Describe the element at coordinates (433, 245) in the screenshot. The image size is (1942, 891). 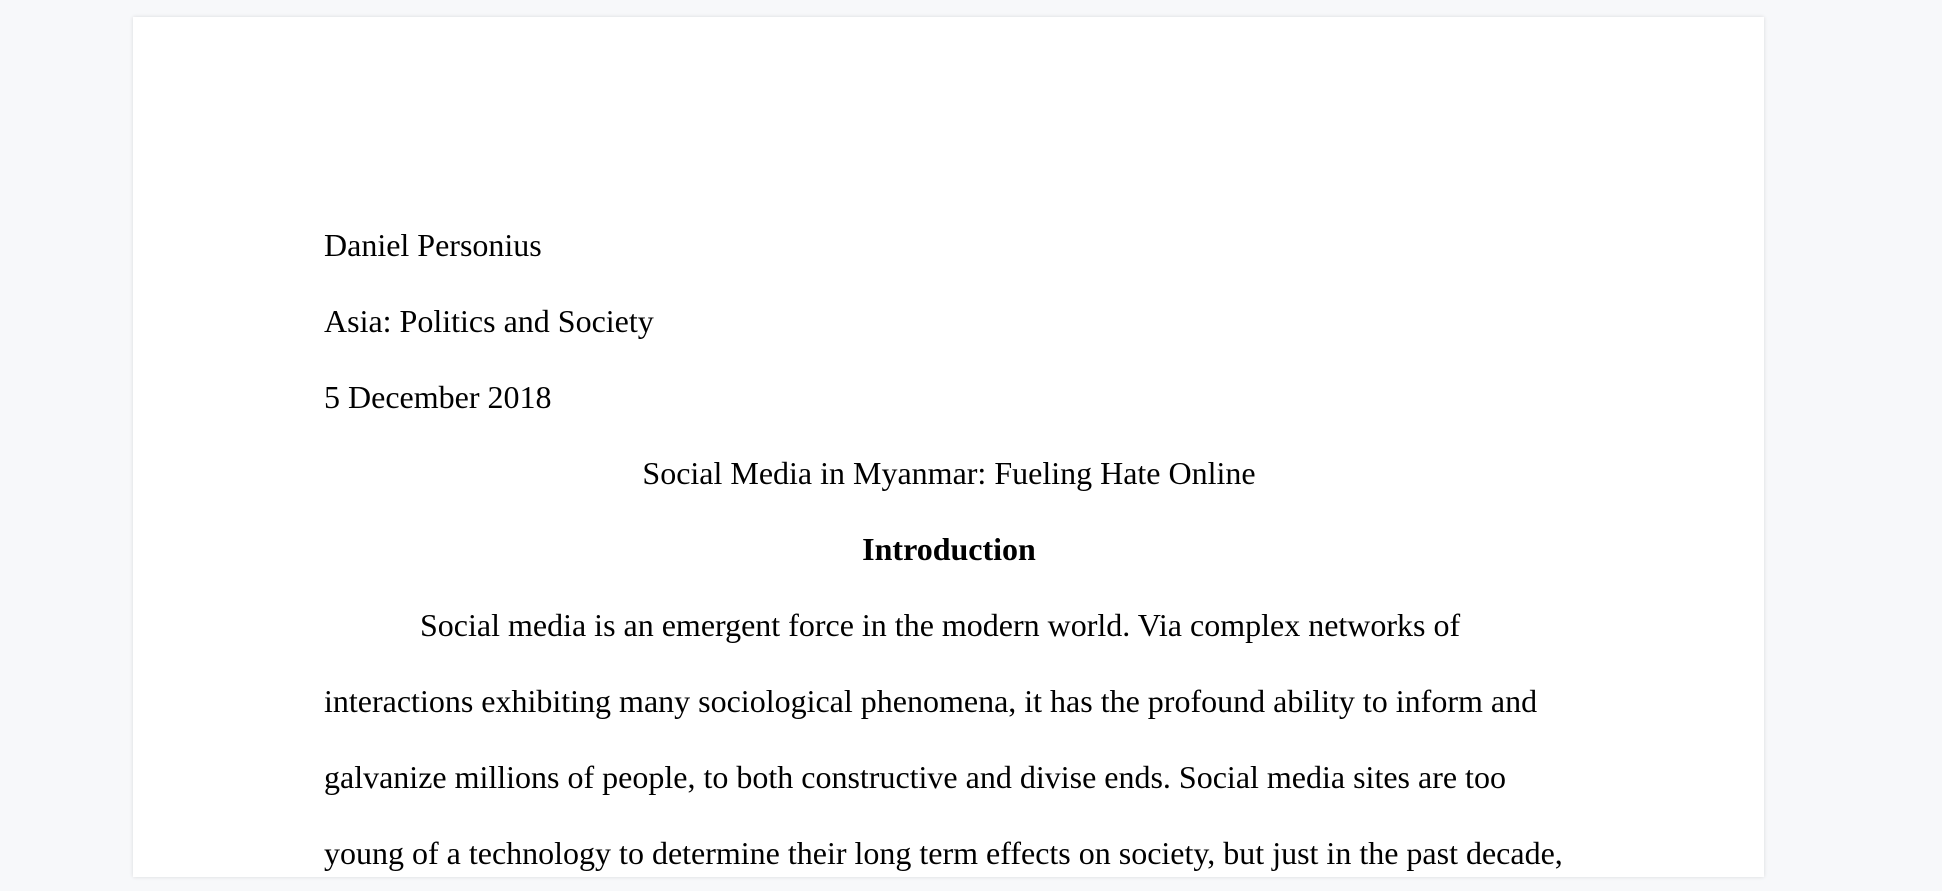
I see `author-name: Daniel Personius` at that location.